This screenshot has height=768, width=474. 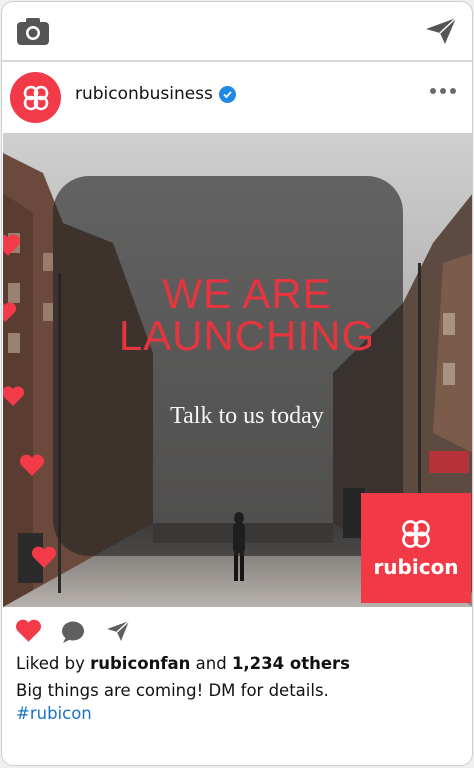 I want to click on liked-by-text: Liked by rubiconfan and 1,234 others, so click(x=183, y=663).